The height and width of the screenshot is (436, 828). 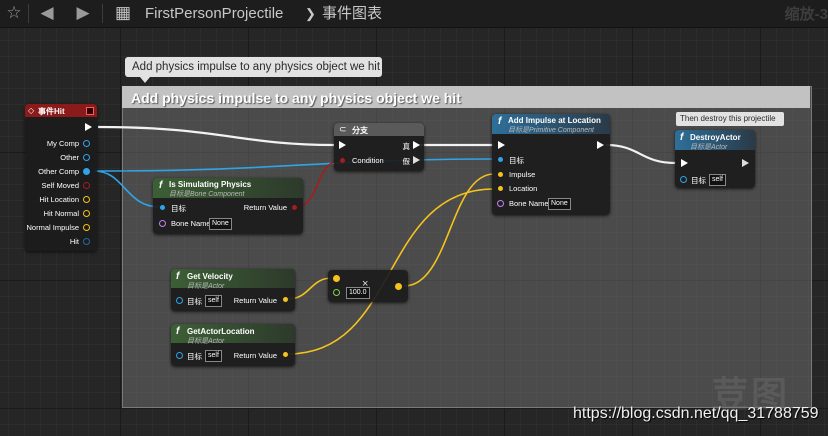 What do you see at coordinates (696, 413) in the screenshot?
I see `watermark-url: https://blog.csdn.net/qq_31788759` at bounding box center [696, 413].